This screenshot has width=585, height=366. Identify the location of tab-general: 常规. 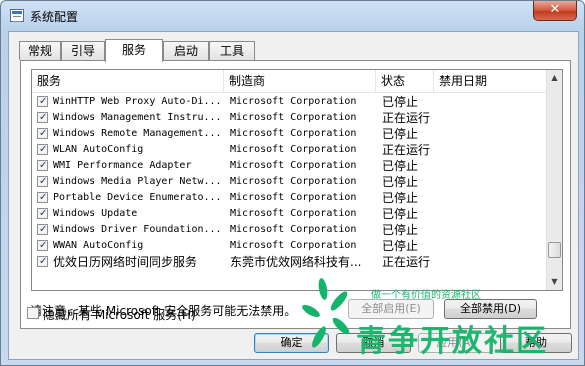
(40, 50).